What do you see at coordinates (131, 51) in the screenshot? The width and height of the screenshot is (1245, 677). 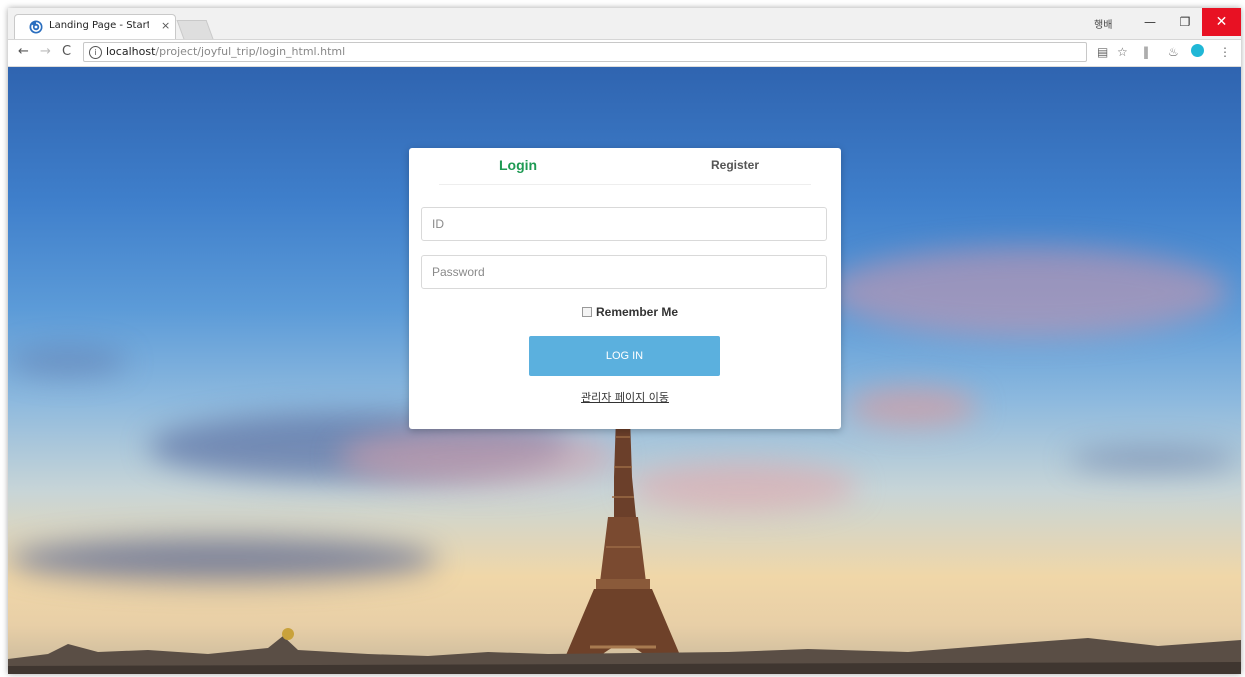 I see `url-host: localhost` at bounding box center [131, 51].